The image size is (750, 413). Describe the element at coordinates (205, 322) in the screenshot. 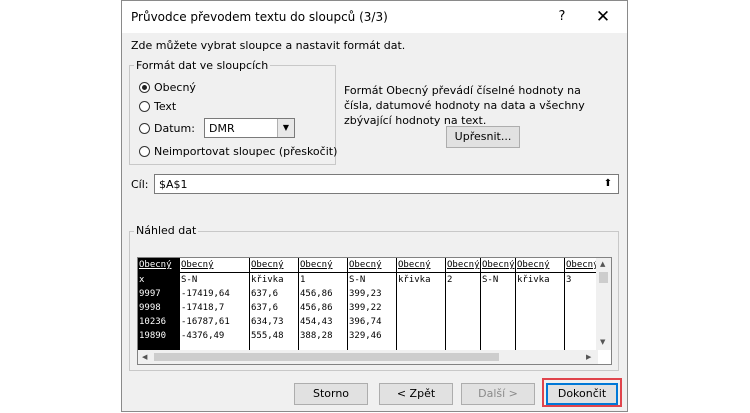

I see `preview-cell: -16787,61` at that location.